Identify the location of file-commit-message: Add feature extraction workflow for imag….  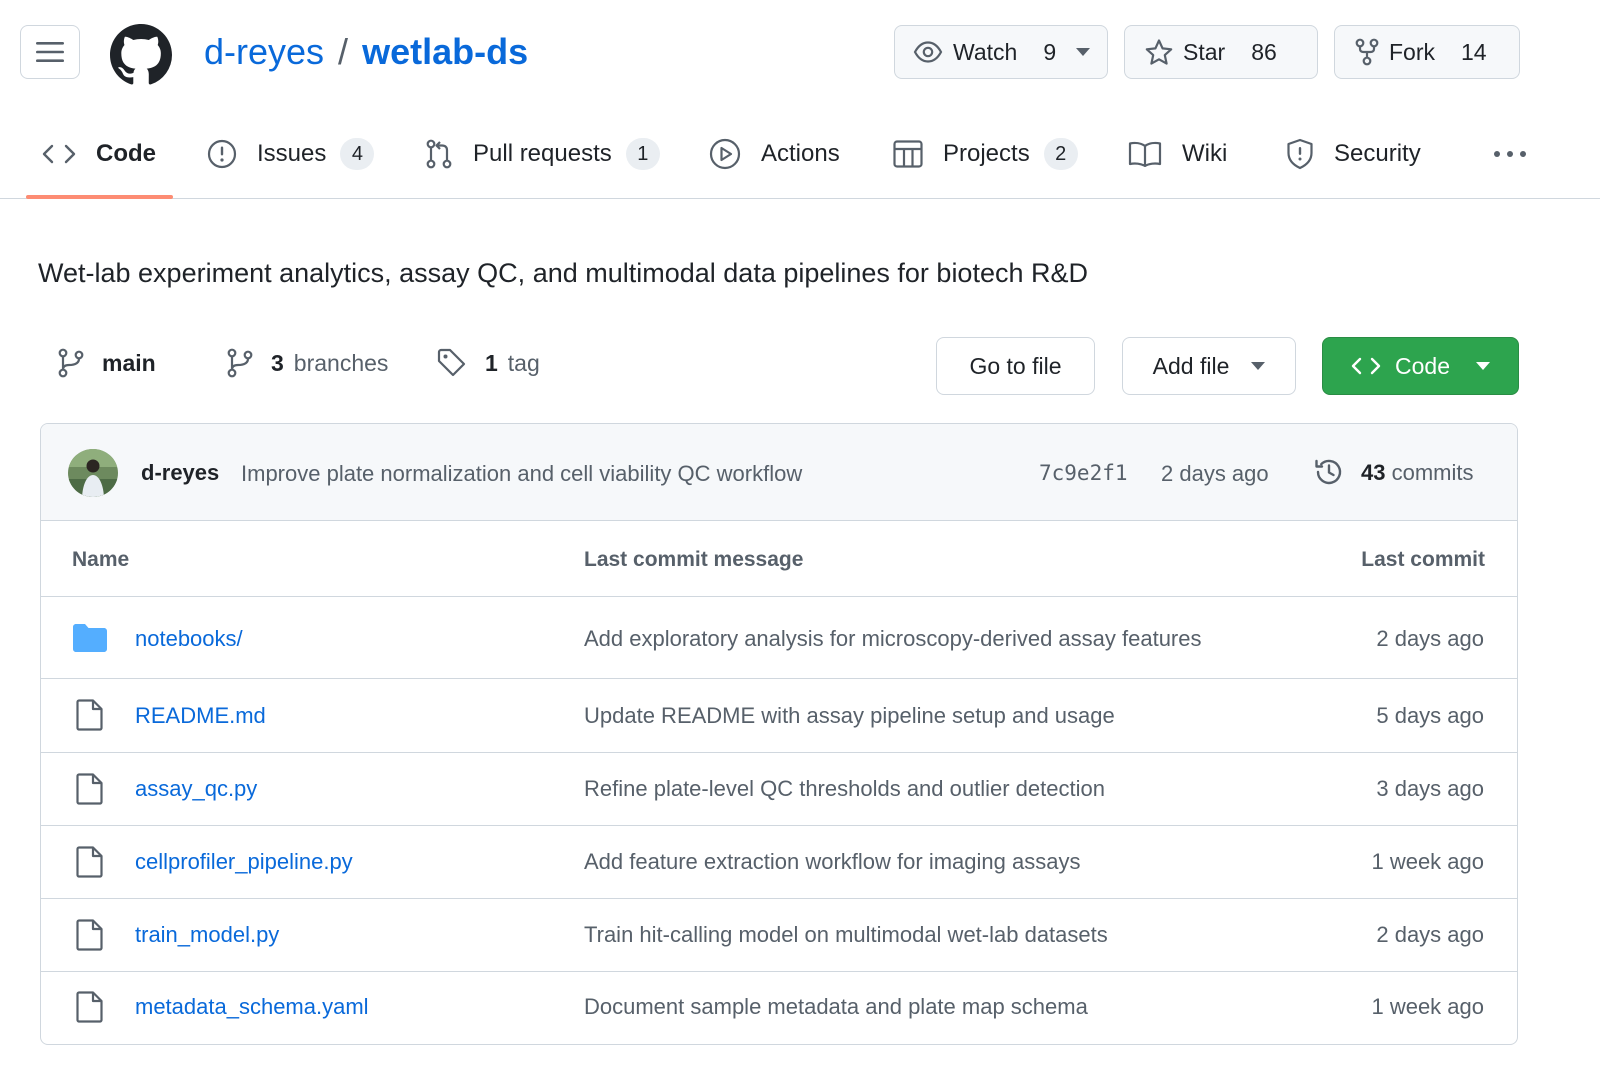
(832, 862).